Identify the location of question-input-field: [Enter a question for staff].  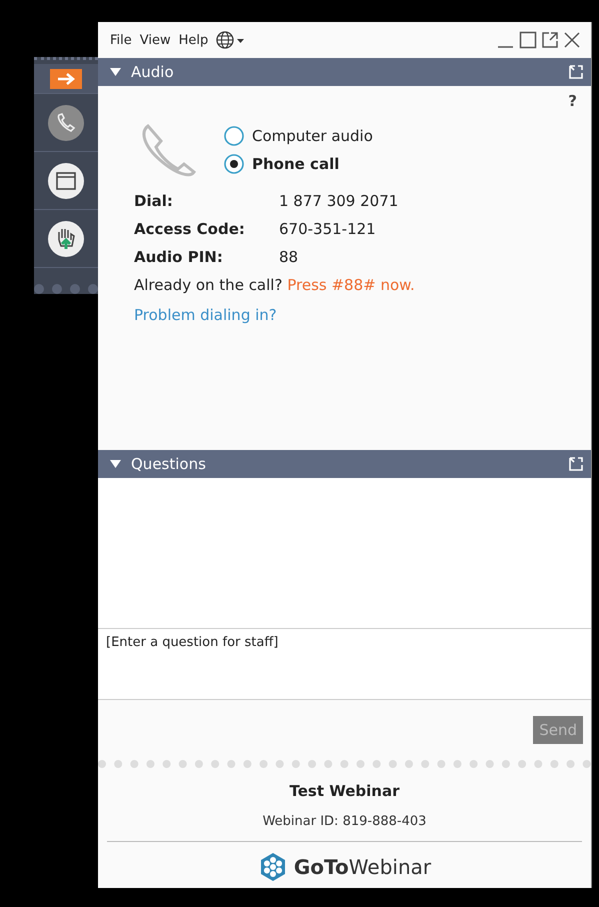
(344, 664).